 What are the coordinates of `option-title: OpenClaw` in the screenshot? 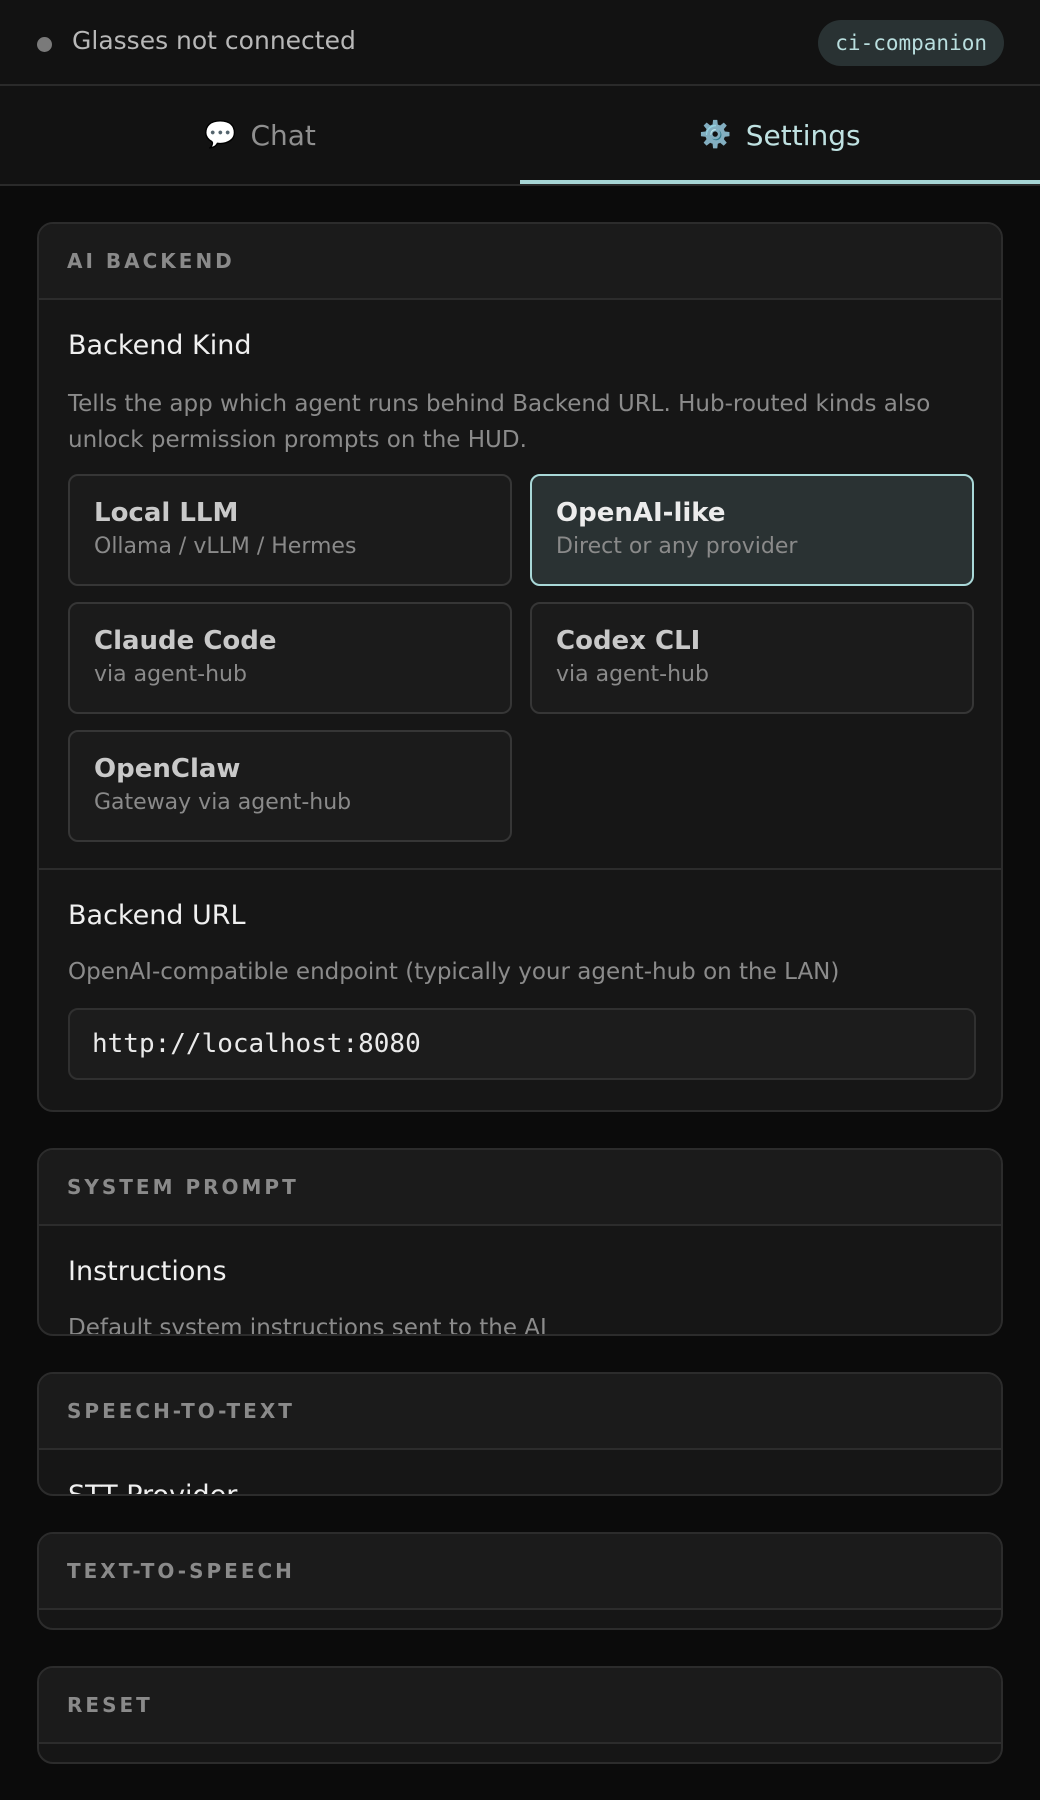 It's located at (167, 769).